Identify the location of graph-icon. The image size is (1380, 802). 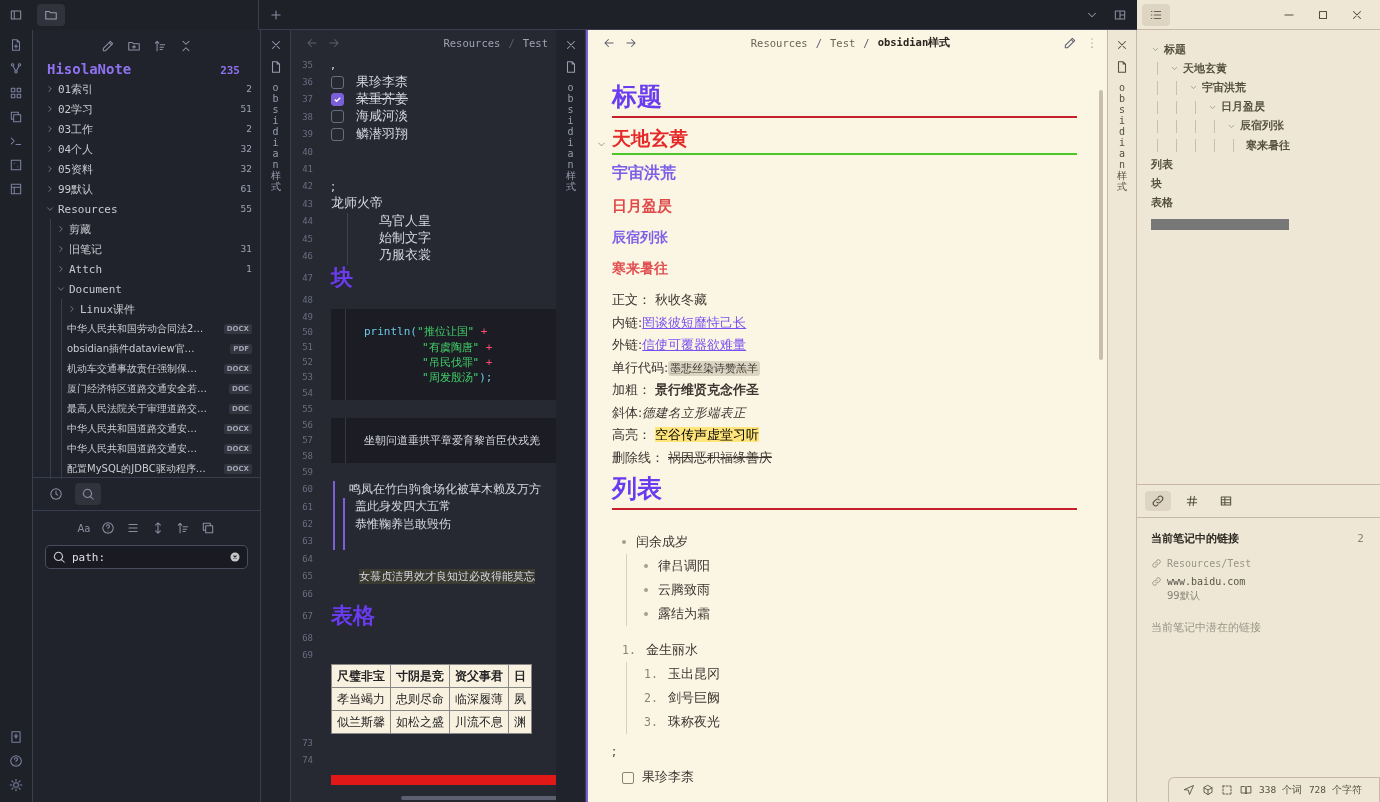
(16, 69).